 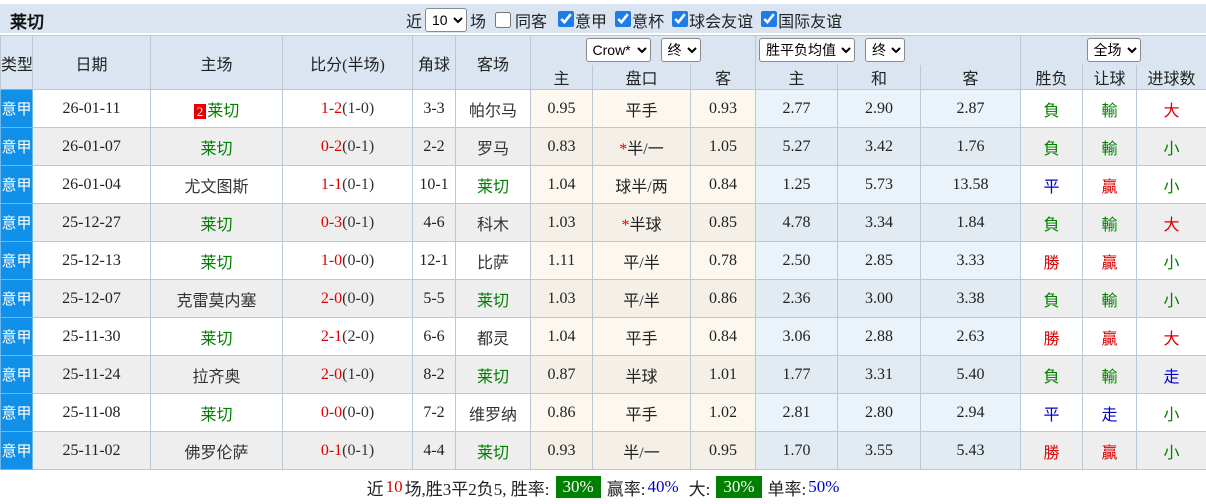 What do you see at coordinates (331, 298) in the screenshot?
I see `fulltime-score: 2-0` at bounding box center [331, 298].